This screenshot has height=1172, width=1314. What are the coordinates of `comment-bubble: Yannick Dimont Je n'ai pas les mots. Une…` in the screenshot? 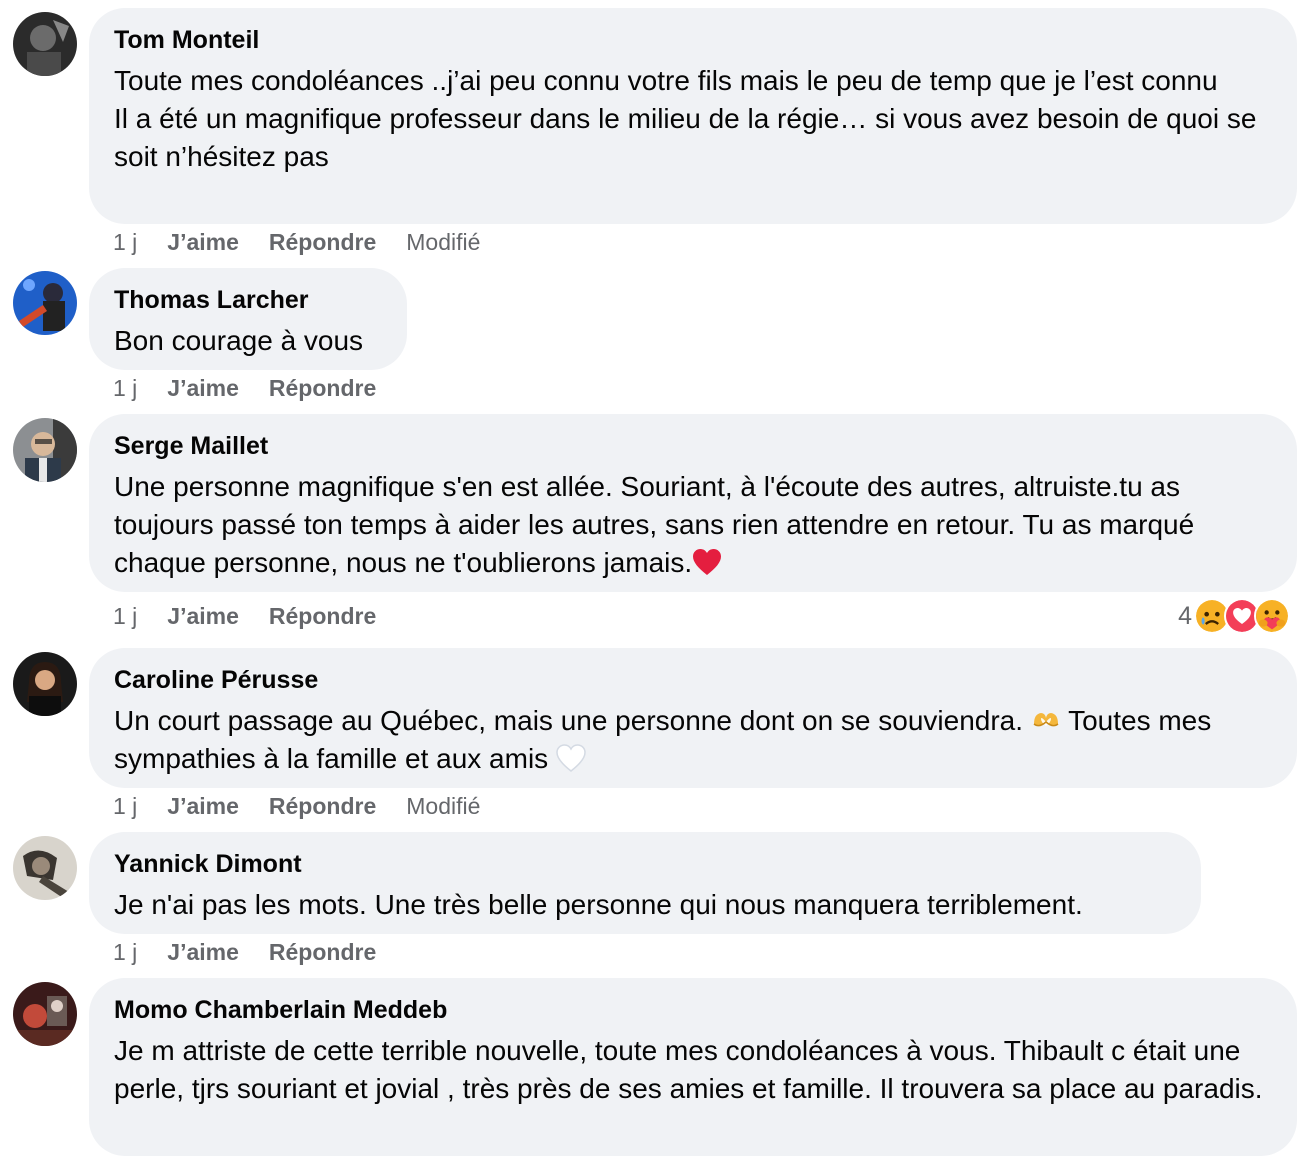 It's located at (645, 883).